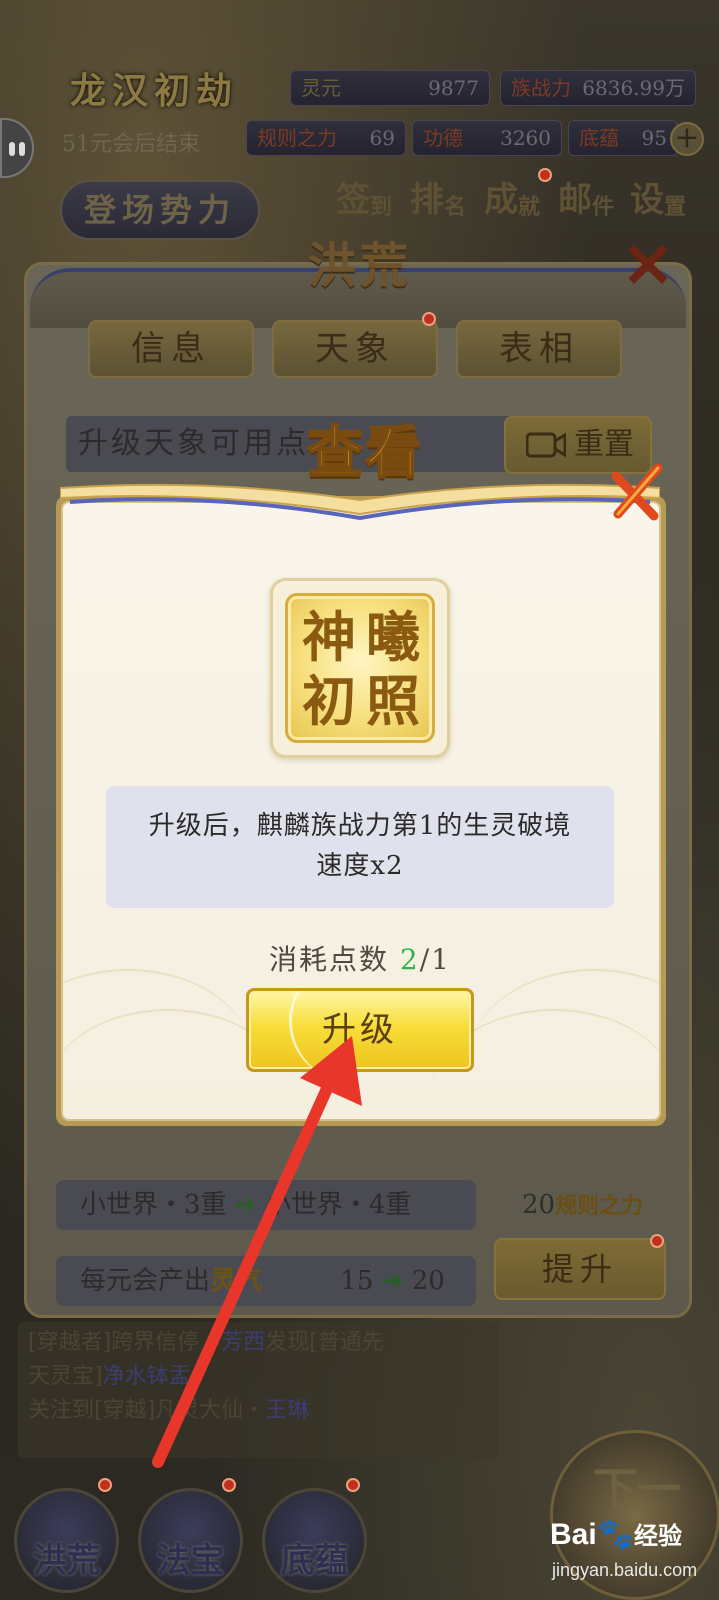 The height and width of the screenshot is (1600, 719). Describe the element at coordinates (321, 88) in the screenshot. I see `lingyuan-label: 灵元` at that location.